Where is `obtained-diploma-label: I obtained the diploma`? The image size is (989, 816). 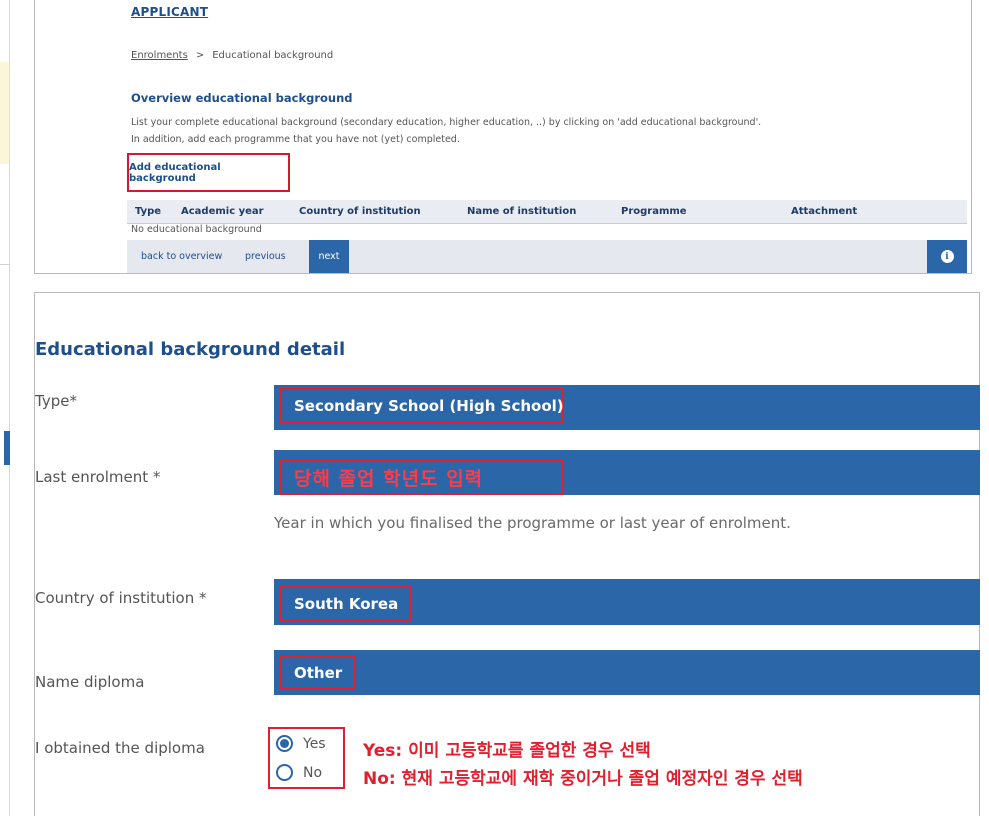 obtained-diploma-label: I obtained the diploma is located at coordinates (120, 748).